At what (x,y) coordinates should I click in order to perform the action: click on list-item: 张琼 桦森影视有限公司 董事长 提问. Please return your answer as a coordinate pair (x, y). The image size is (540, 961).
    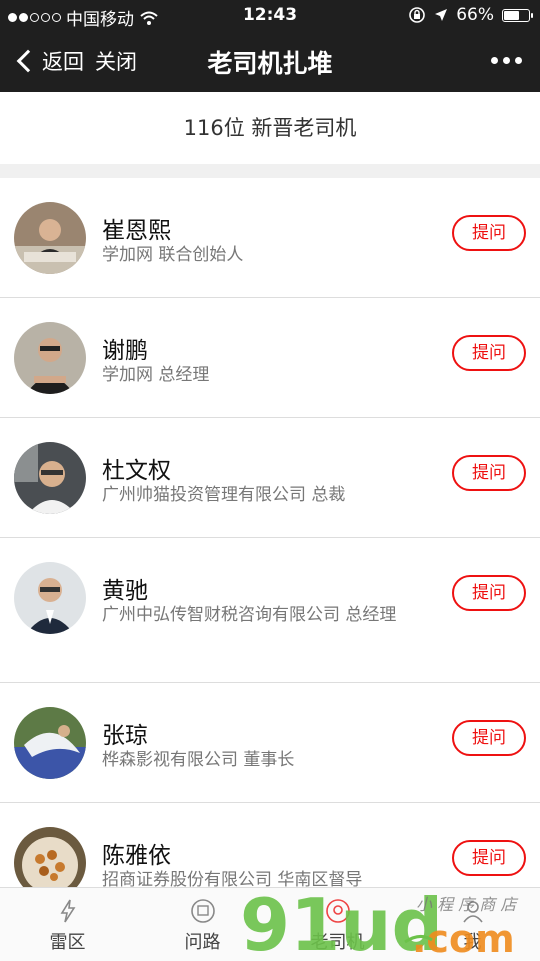
    Looking at the image, I should click on (270, 743).